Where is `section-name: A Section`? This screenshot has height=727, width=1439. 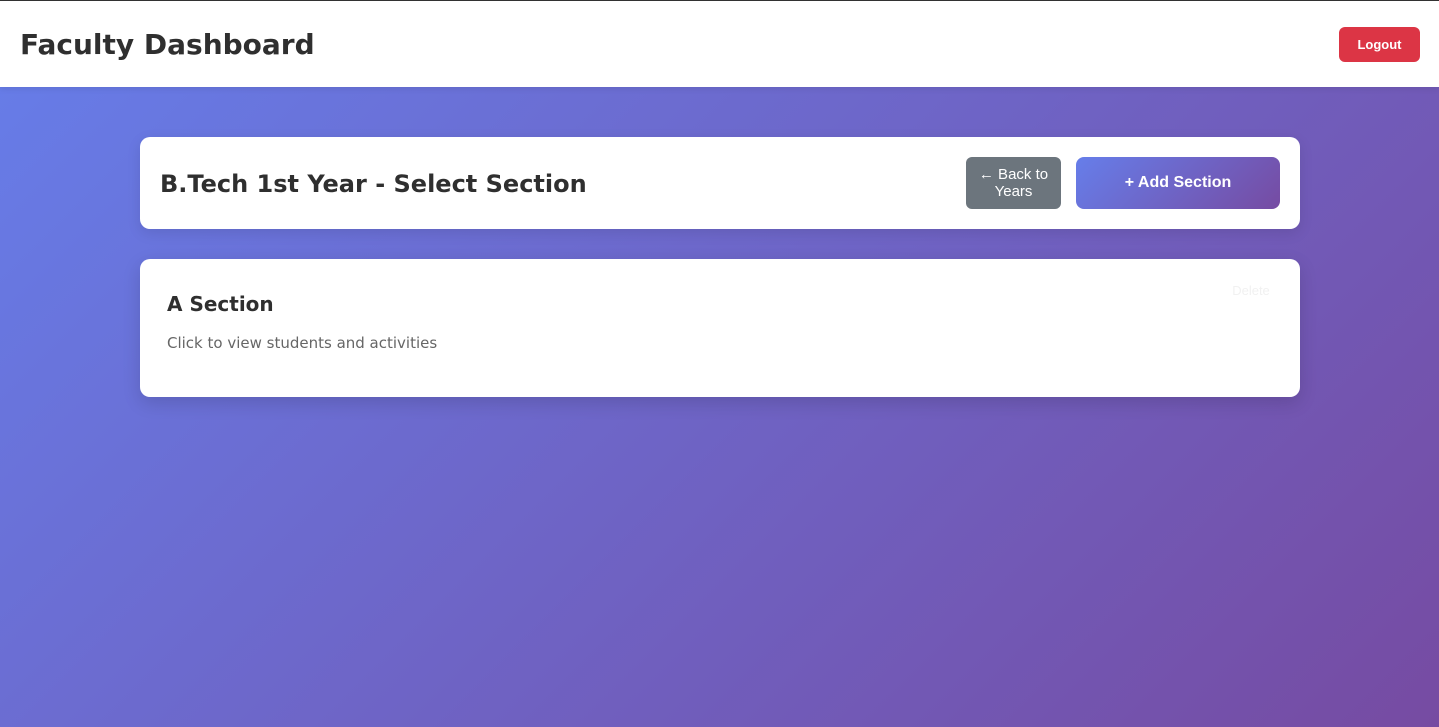
section-name: A Section is located at coordinates (220, 304).